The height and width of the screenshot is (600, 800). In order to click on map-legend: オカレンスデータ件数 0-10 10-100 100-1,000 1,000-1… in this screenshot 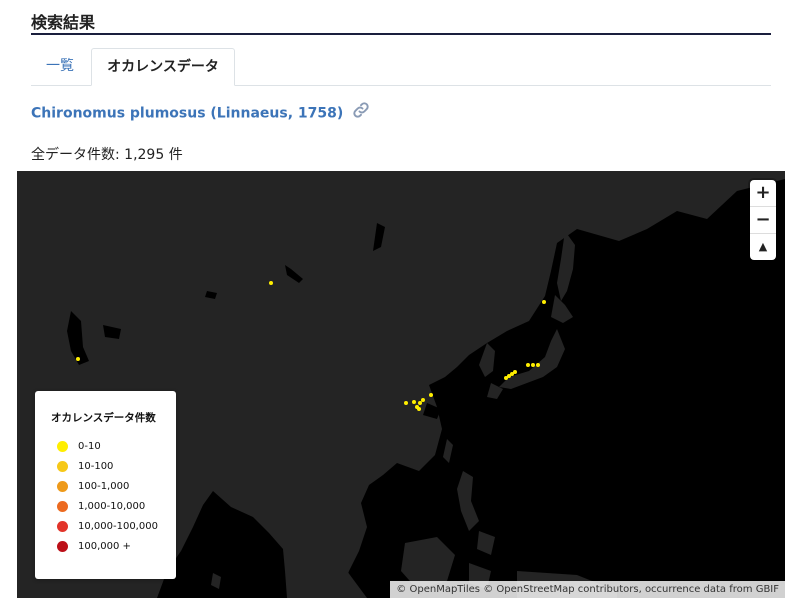, I will do `click(105, 485)`.